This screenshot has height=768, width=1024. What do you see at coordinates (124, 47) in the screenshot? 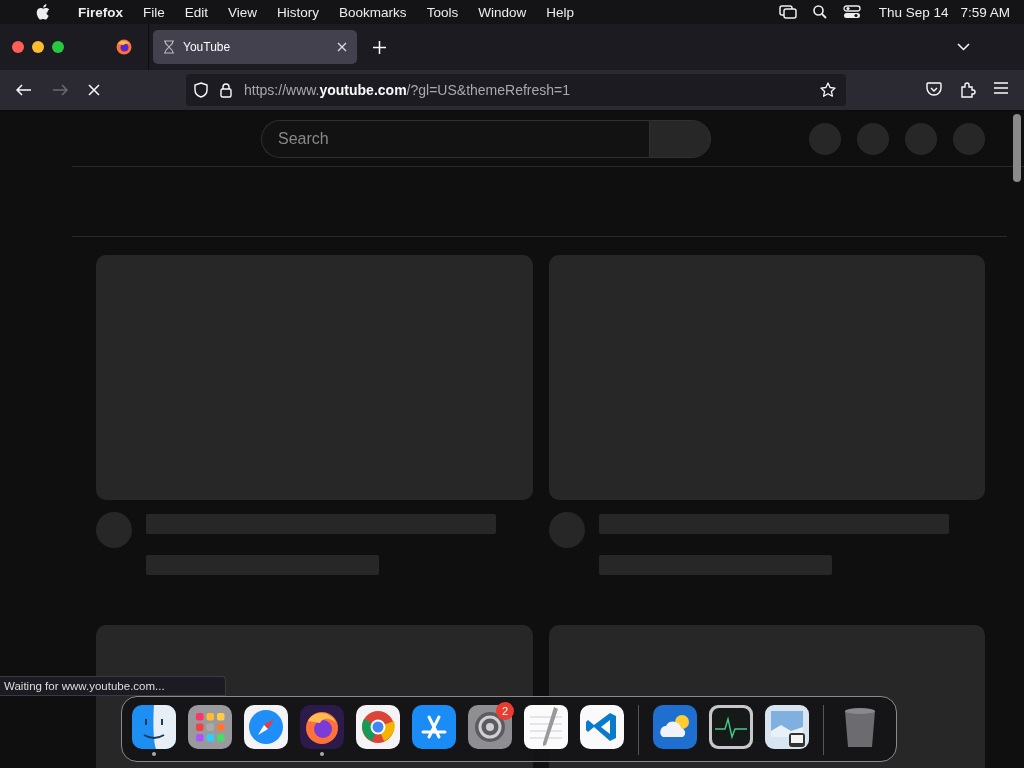
I see `firefox-icon` at bounding box center [124, 47].